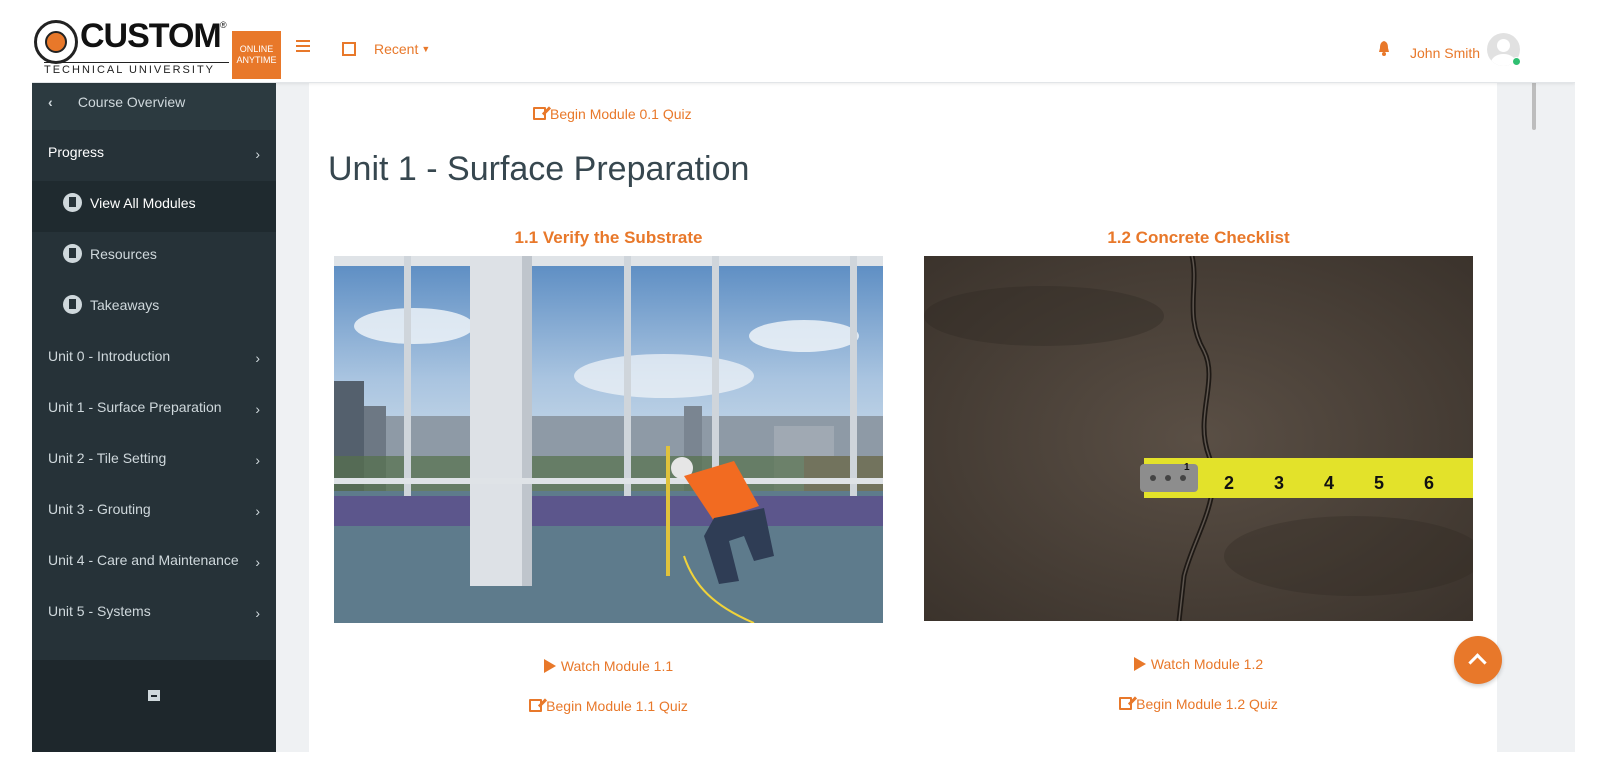 This screenshot has width=1603, height=780. Describe the element at coordinates (143, 560) in the screenshot. I see `sidebar-item-label: Unit 4 - Care and Maintenance` at that location.